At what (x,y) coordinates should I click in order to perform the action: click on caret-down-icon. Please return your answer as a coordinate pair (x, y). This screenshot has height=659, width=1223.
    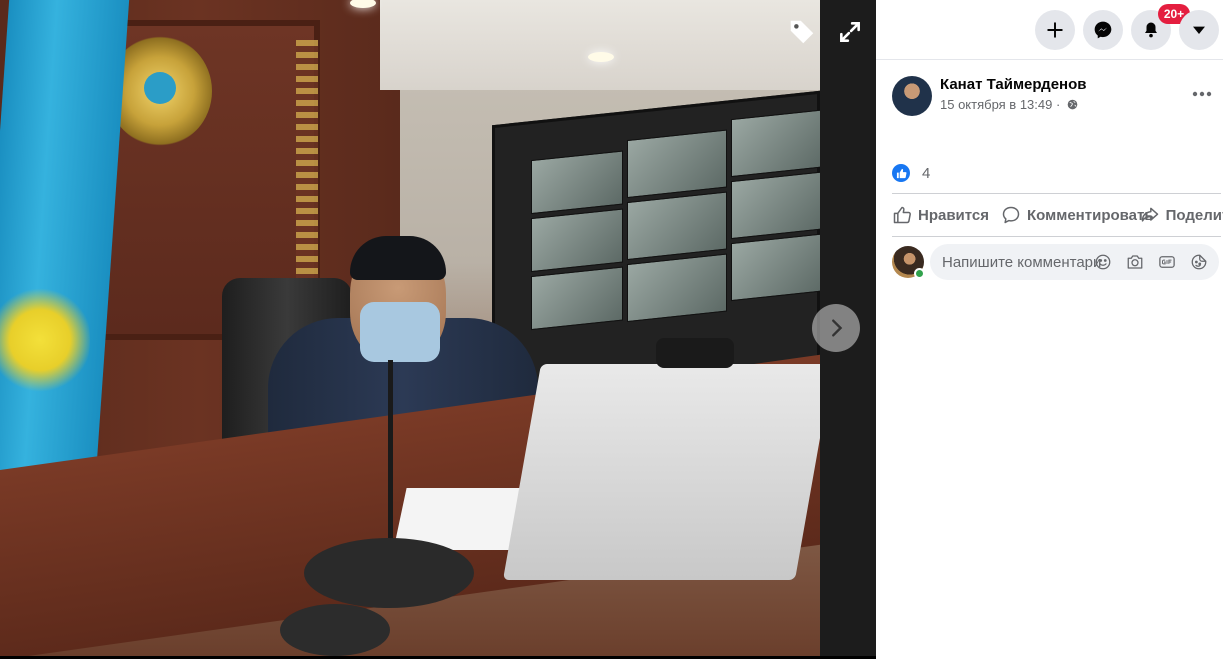
    Looking at the image, I should click on (1199, 30).